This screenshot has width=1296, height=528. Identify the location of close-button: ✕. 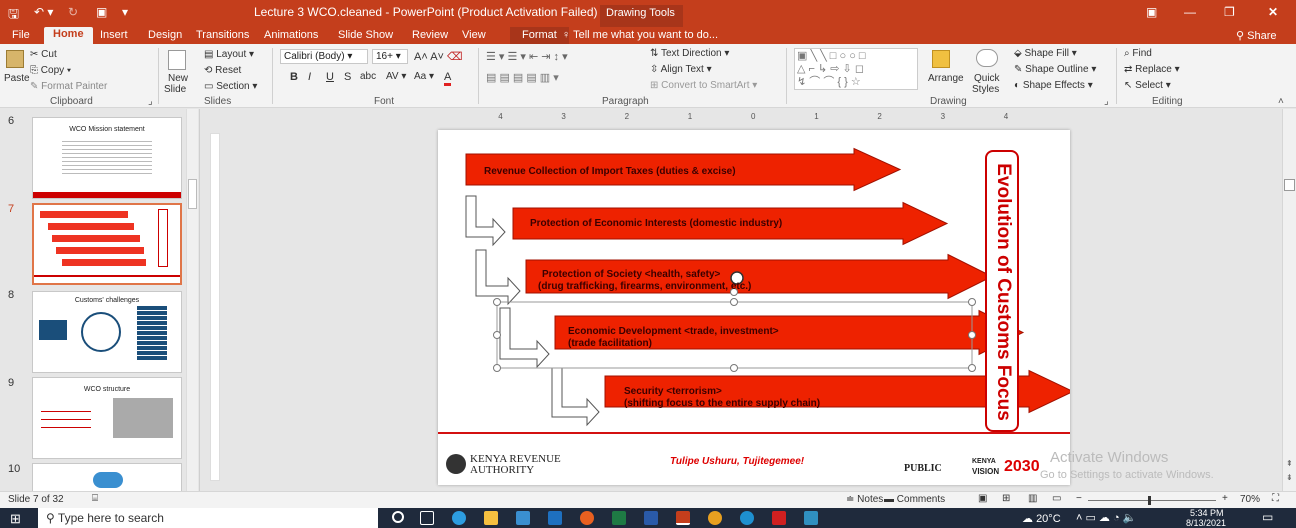
(1273, 12).